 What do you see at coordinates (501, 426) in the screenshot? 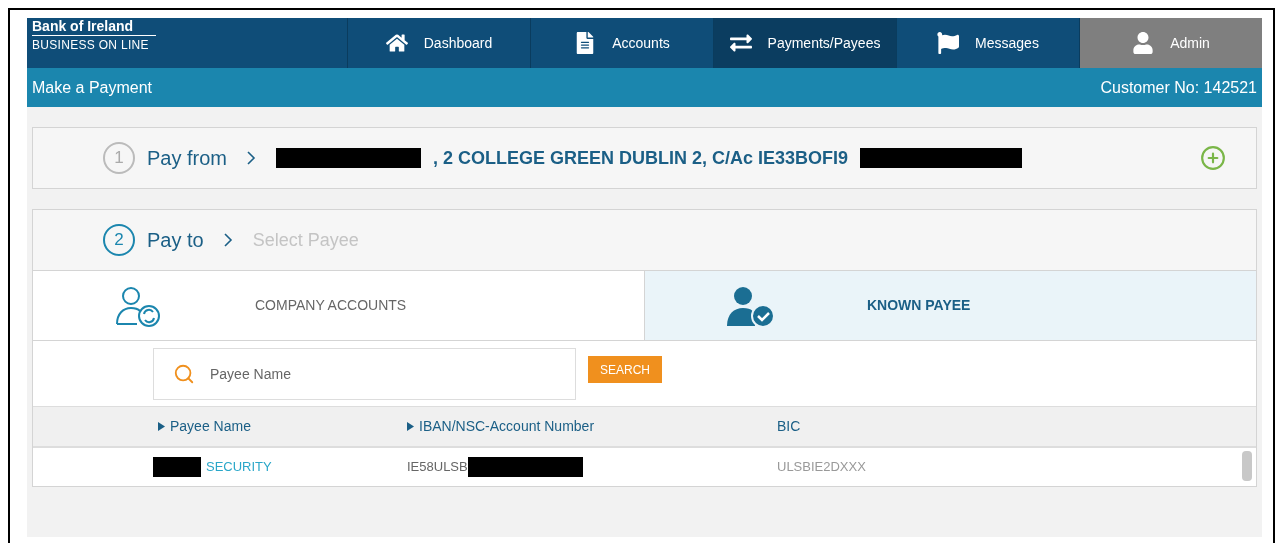
I see `column-header: IBAN/NSC-Account Number` at bounding box center [501, 426].